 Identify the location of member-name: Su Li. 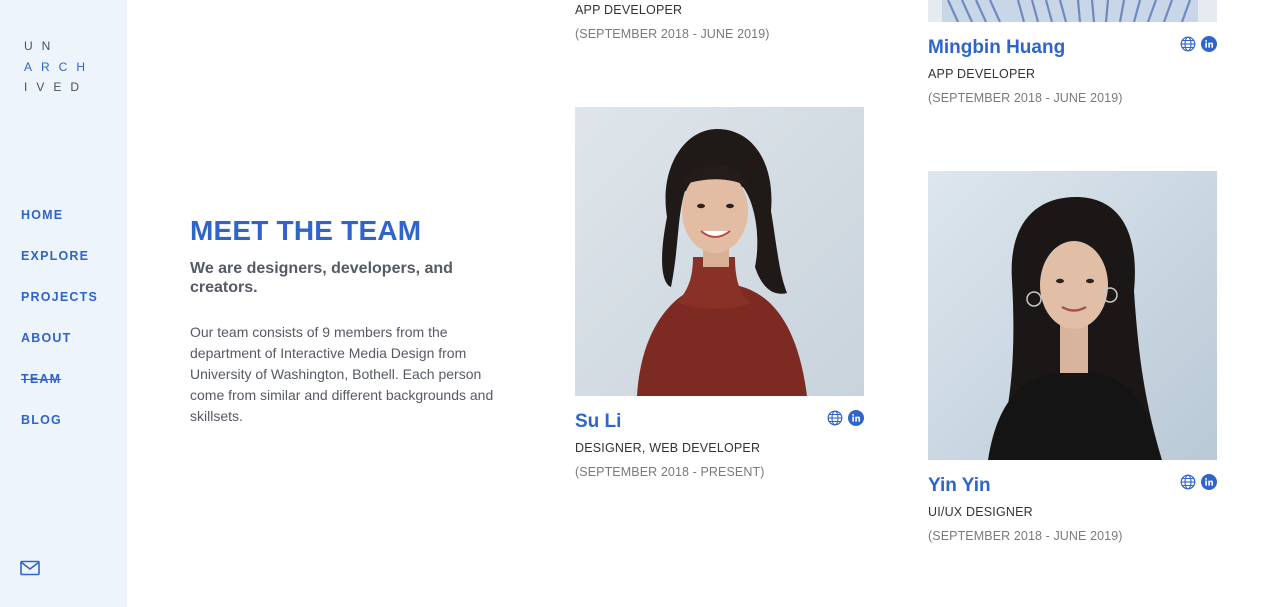
(598, 421).